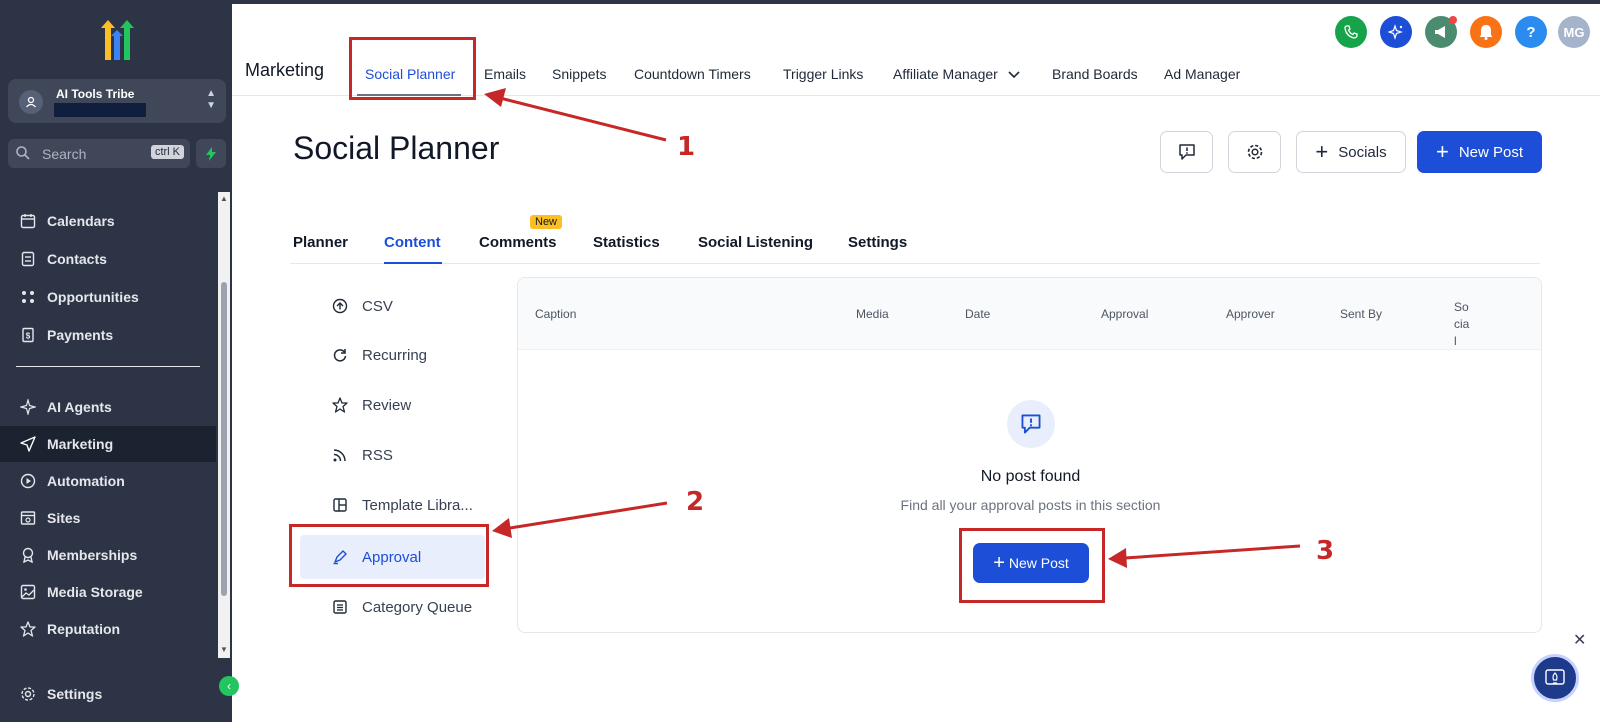 This screenshot has width=1600, height=722. I want to click on tab-ad-manager: Ad Manager, so click(1202, 74).